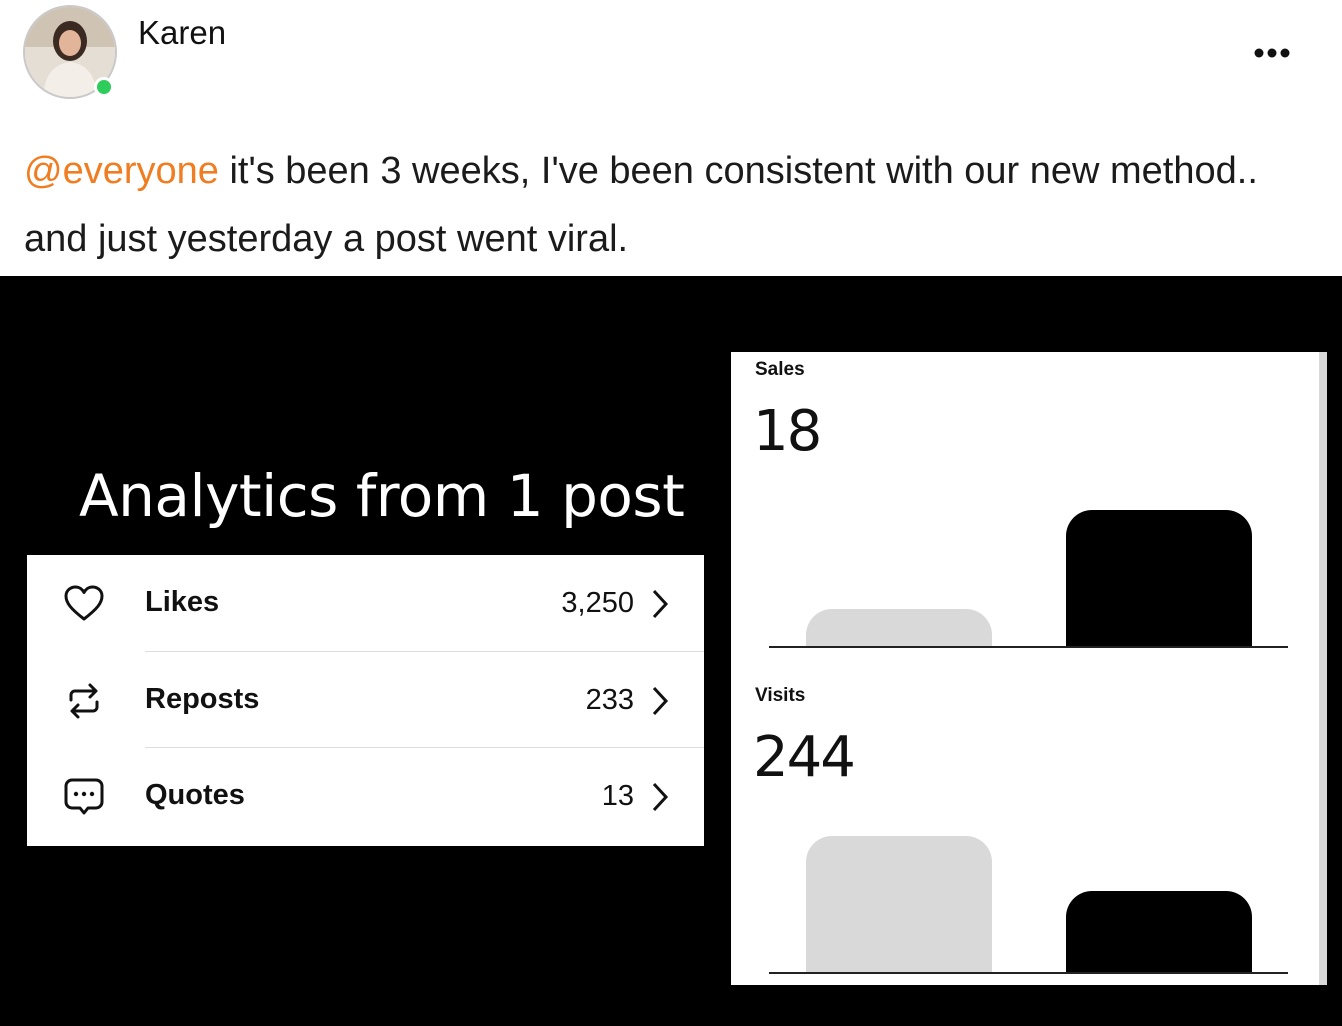 This screenshot has width=1342, height=1026. Describe the element at coordinates (1028, 647) in the screenshot. I see `sales-baseline` at that location.